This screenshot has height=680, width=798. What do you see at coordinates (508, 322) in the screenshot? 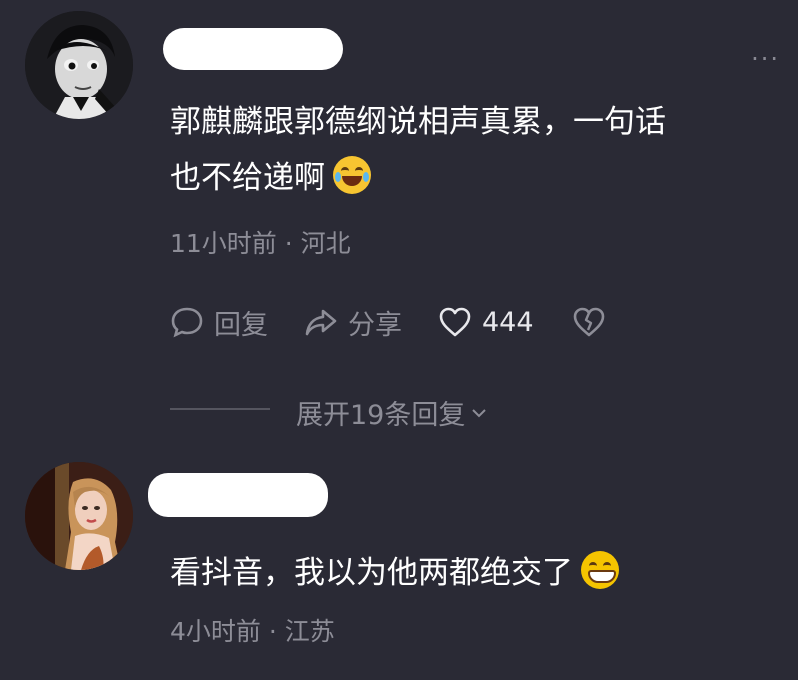
I see `like-count: 444` at bounding box center [508, 322].